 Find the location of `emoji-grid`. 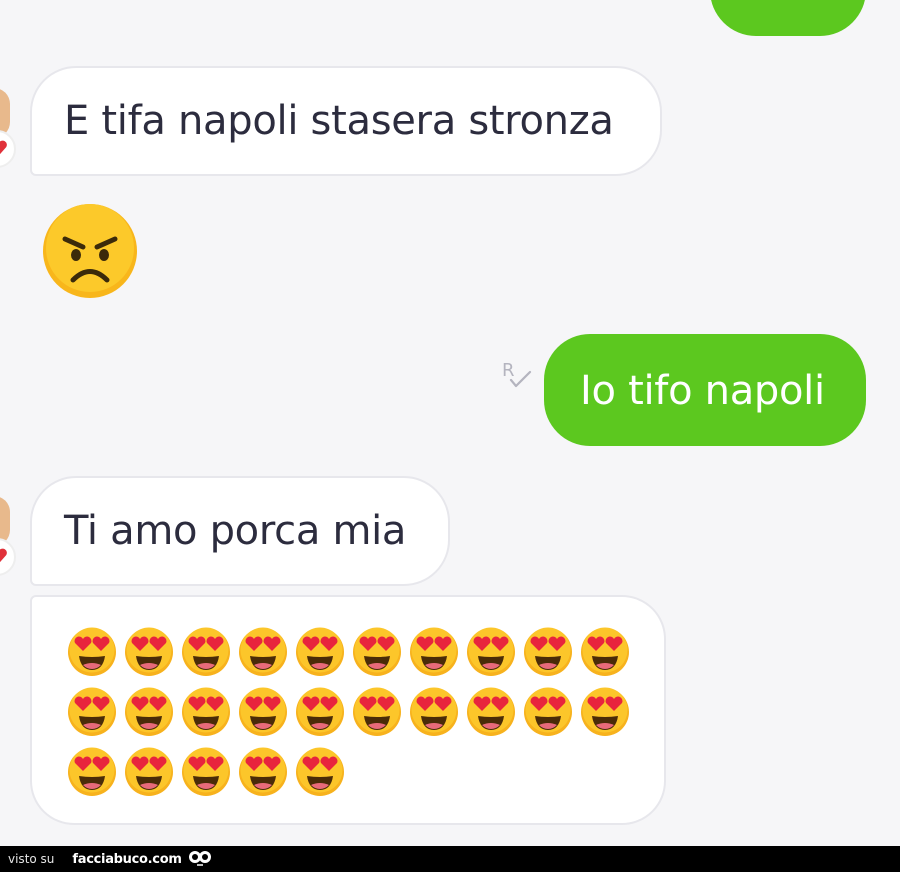

emoji-grid is located at coordinates (351, 711).